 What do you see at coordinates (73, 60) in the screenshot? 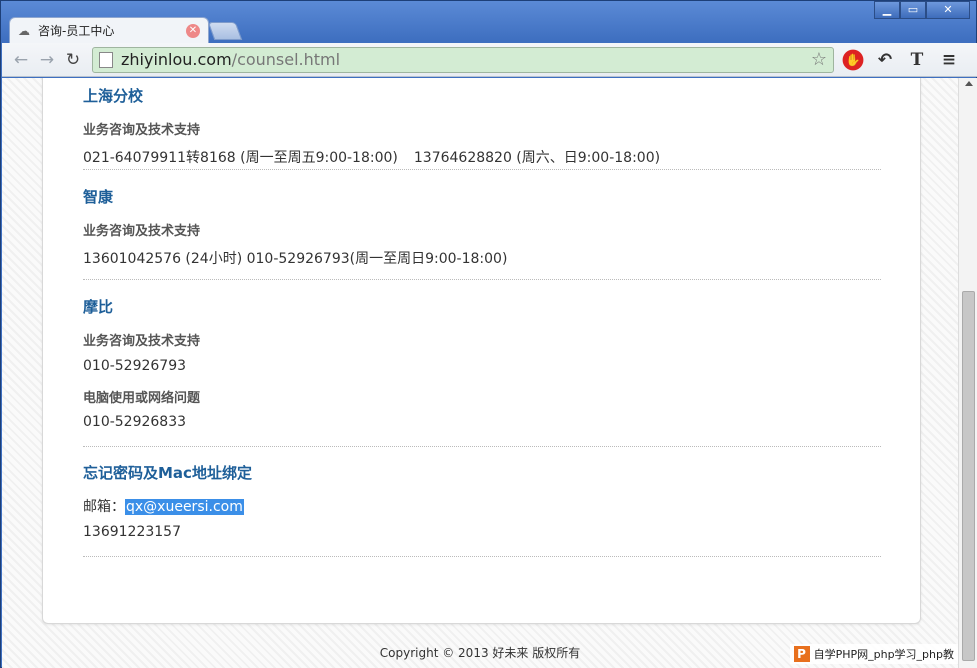
I see `reload-icon: ↻` at bounding box center [73, 60].